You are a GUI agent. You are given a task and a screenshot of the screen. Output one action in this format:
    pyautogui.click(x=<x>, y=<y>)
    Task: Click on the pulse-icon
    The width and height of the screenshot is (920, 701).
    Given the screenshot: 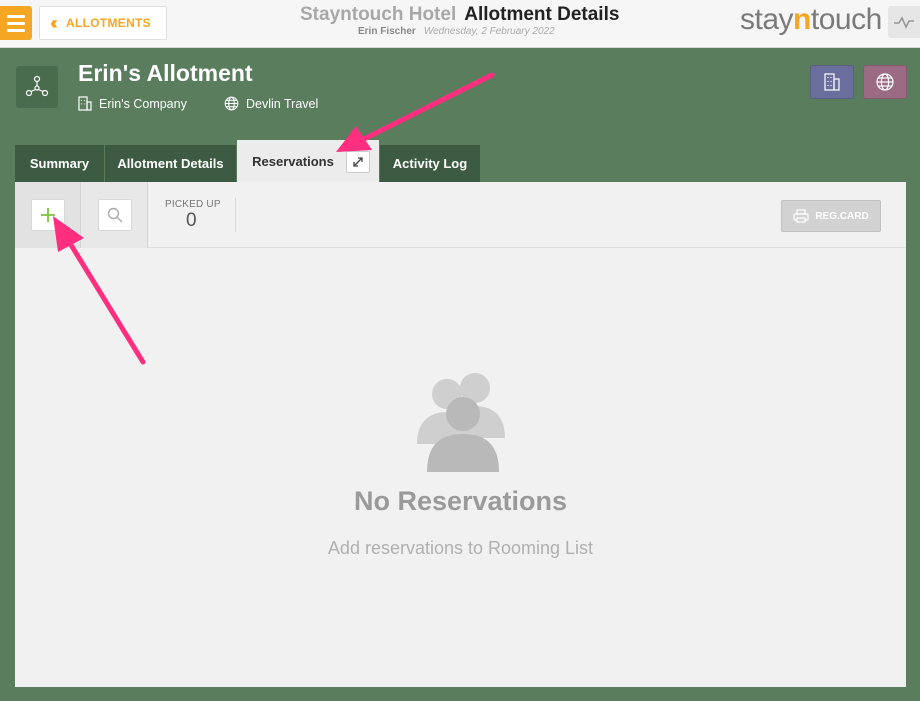 What is the action you would take?
    pyautogui.click(x=904, y=22)
    